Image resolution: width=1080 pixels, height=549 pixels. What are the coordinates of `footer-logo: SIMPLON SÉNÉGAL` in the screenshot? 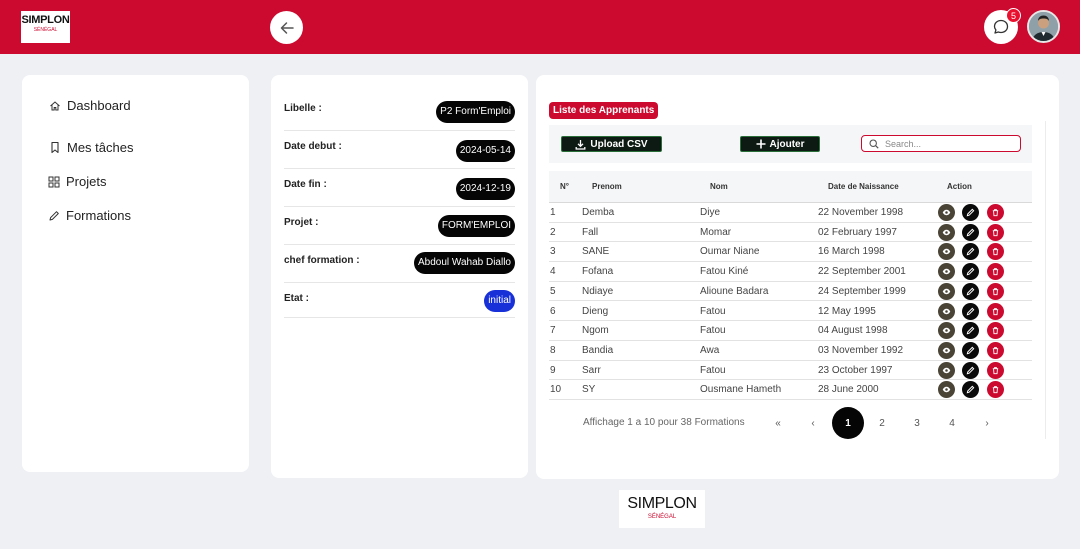 It's located at (662, 509).